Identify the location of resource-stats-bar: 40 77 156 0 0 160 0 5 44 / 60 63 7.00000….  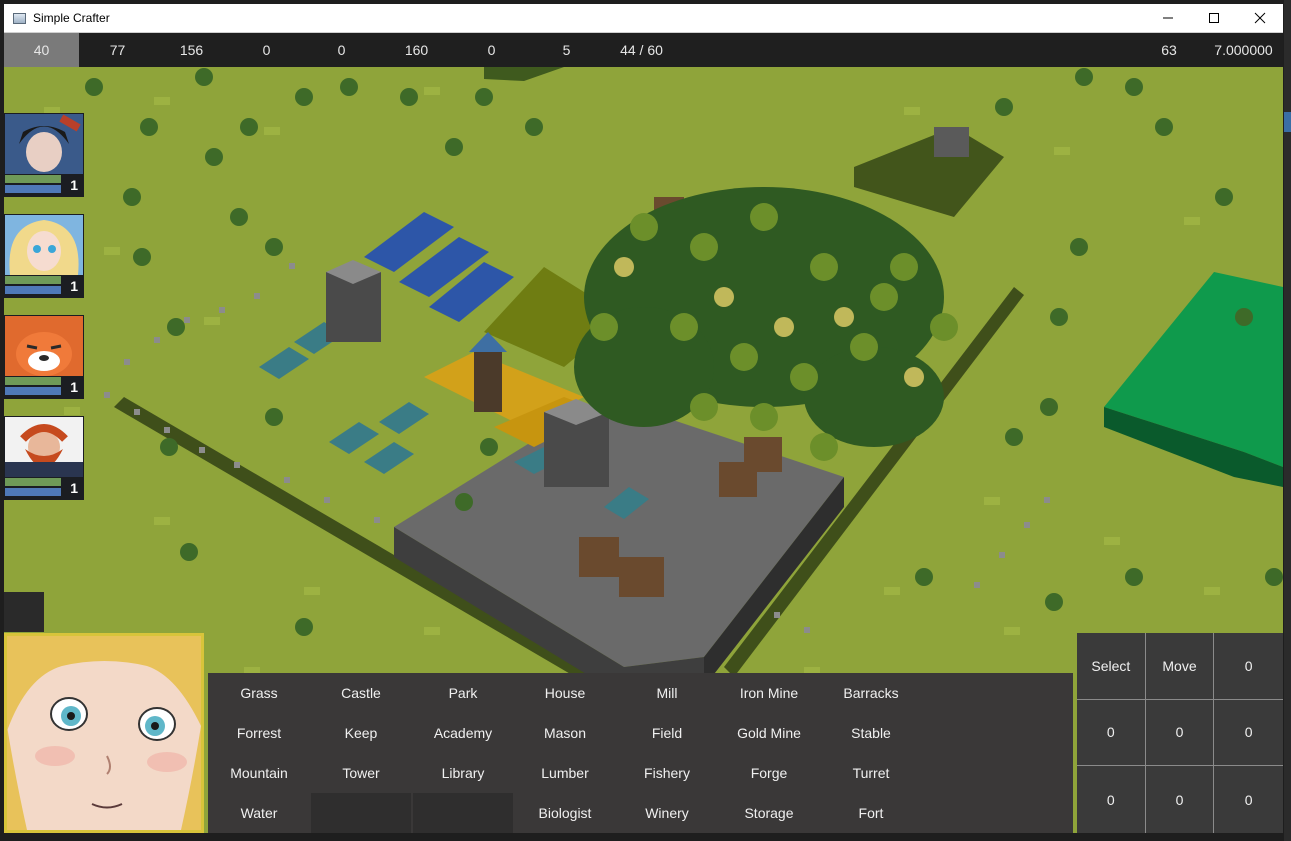
(643, 50).